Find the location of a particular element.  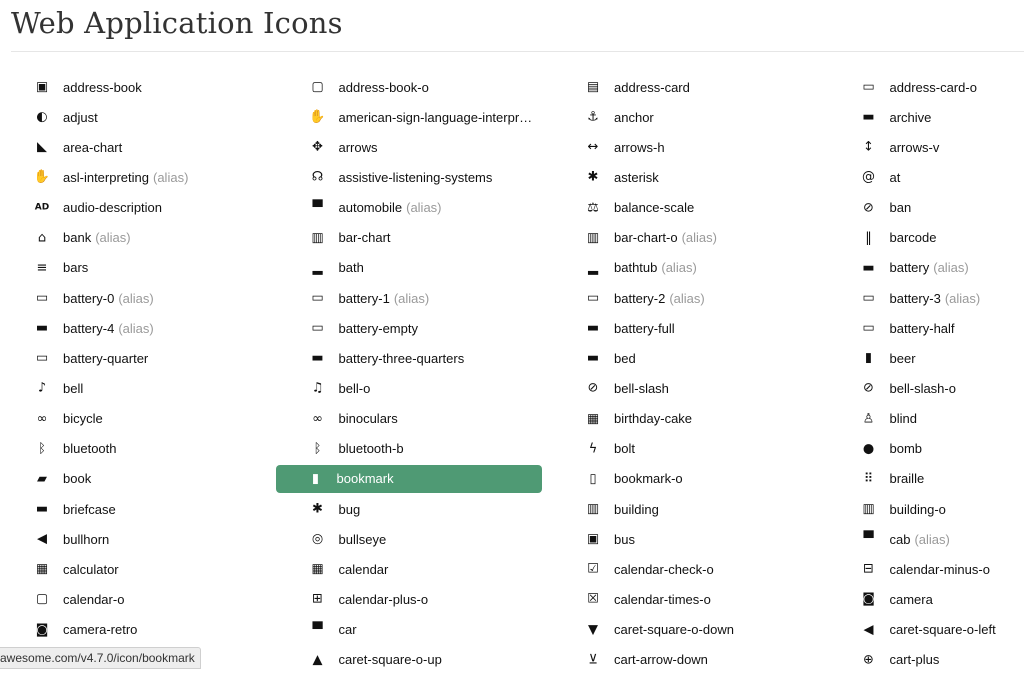

icon-label: audio-description is located at coordinates (112, 207).